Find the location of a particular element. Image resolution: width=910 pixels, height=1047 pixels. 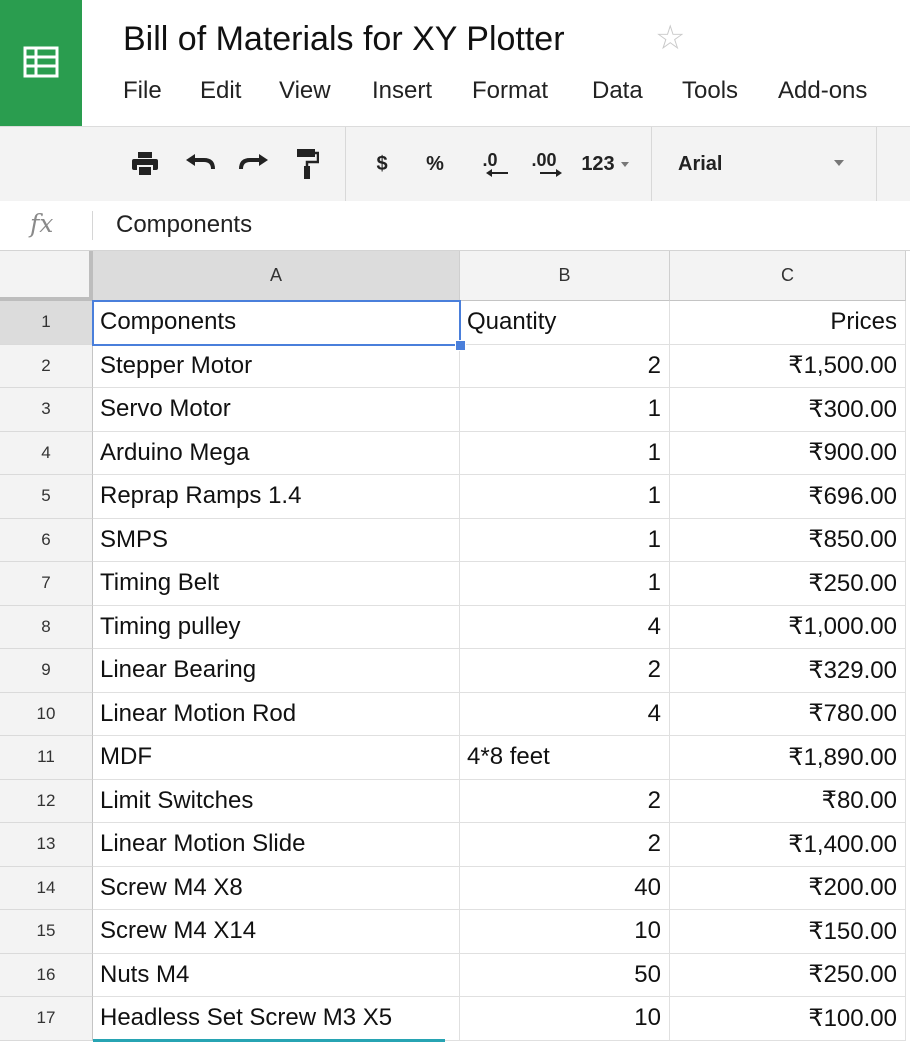

menu-add-ons: Add-ons is located at coordinates (822, 91).